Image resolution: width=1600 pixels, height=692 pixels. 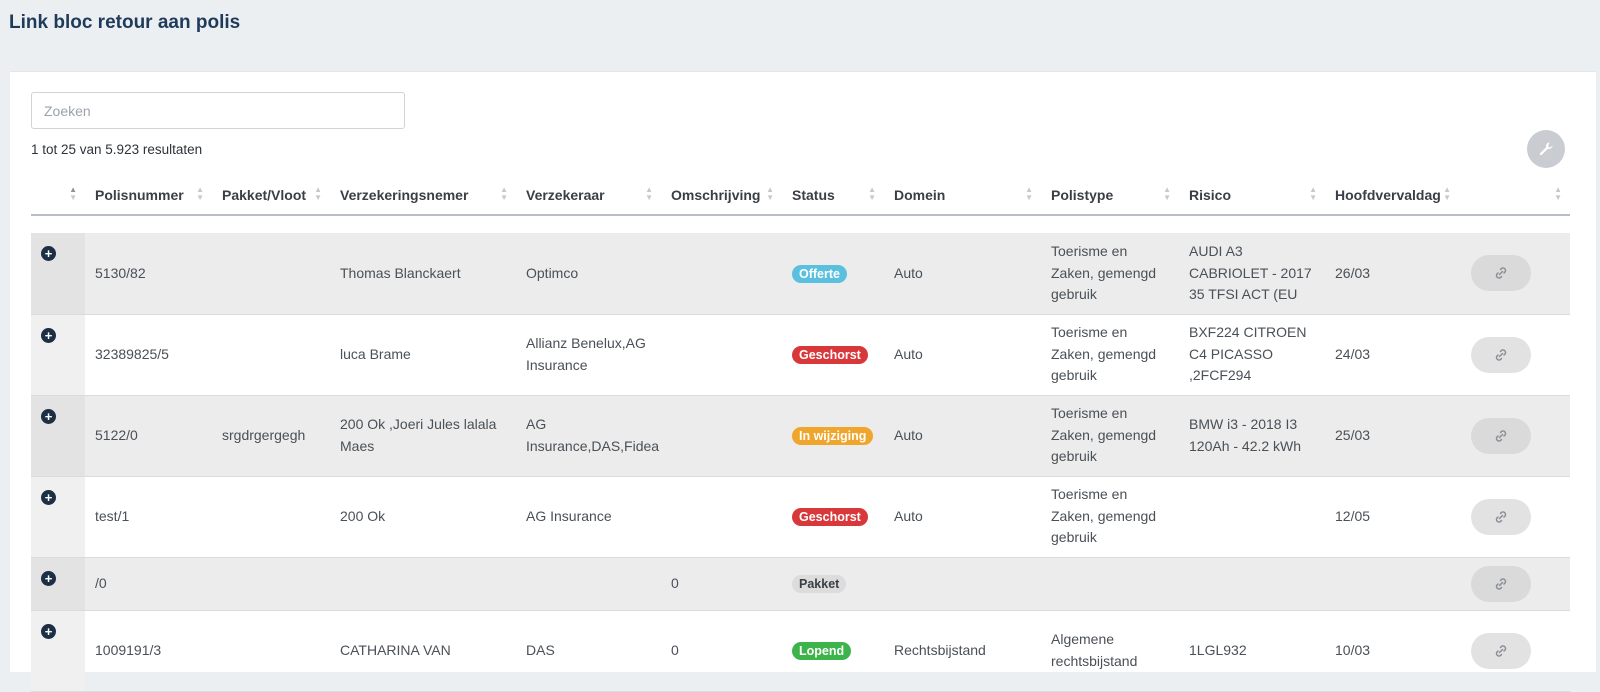 I want to click on column-header: Polistype ▲ ▼, so click(x=1110, y=195).